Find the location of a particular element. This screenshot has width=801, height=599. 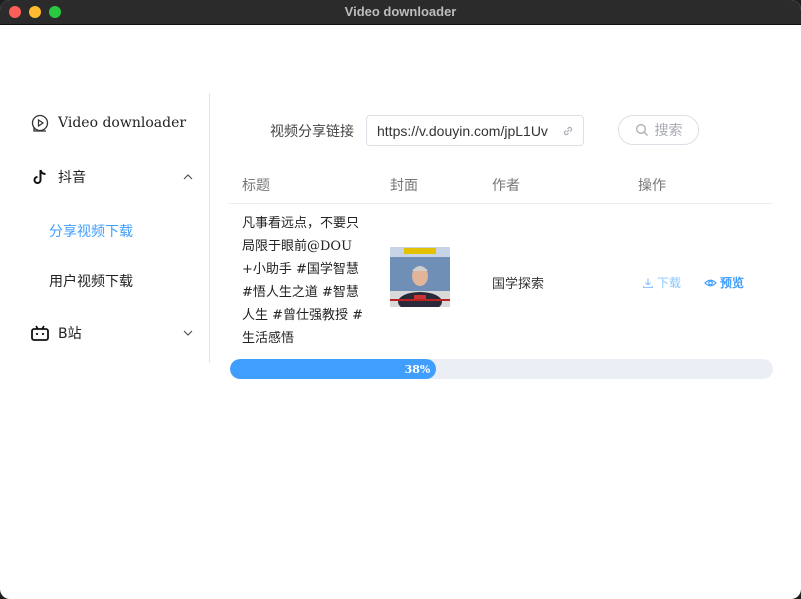

download-button-label: 下载 is located at coordinates (669, 283).